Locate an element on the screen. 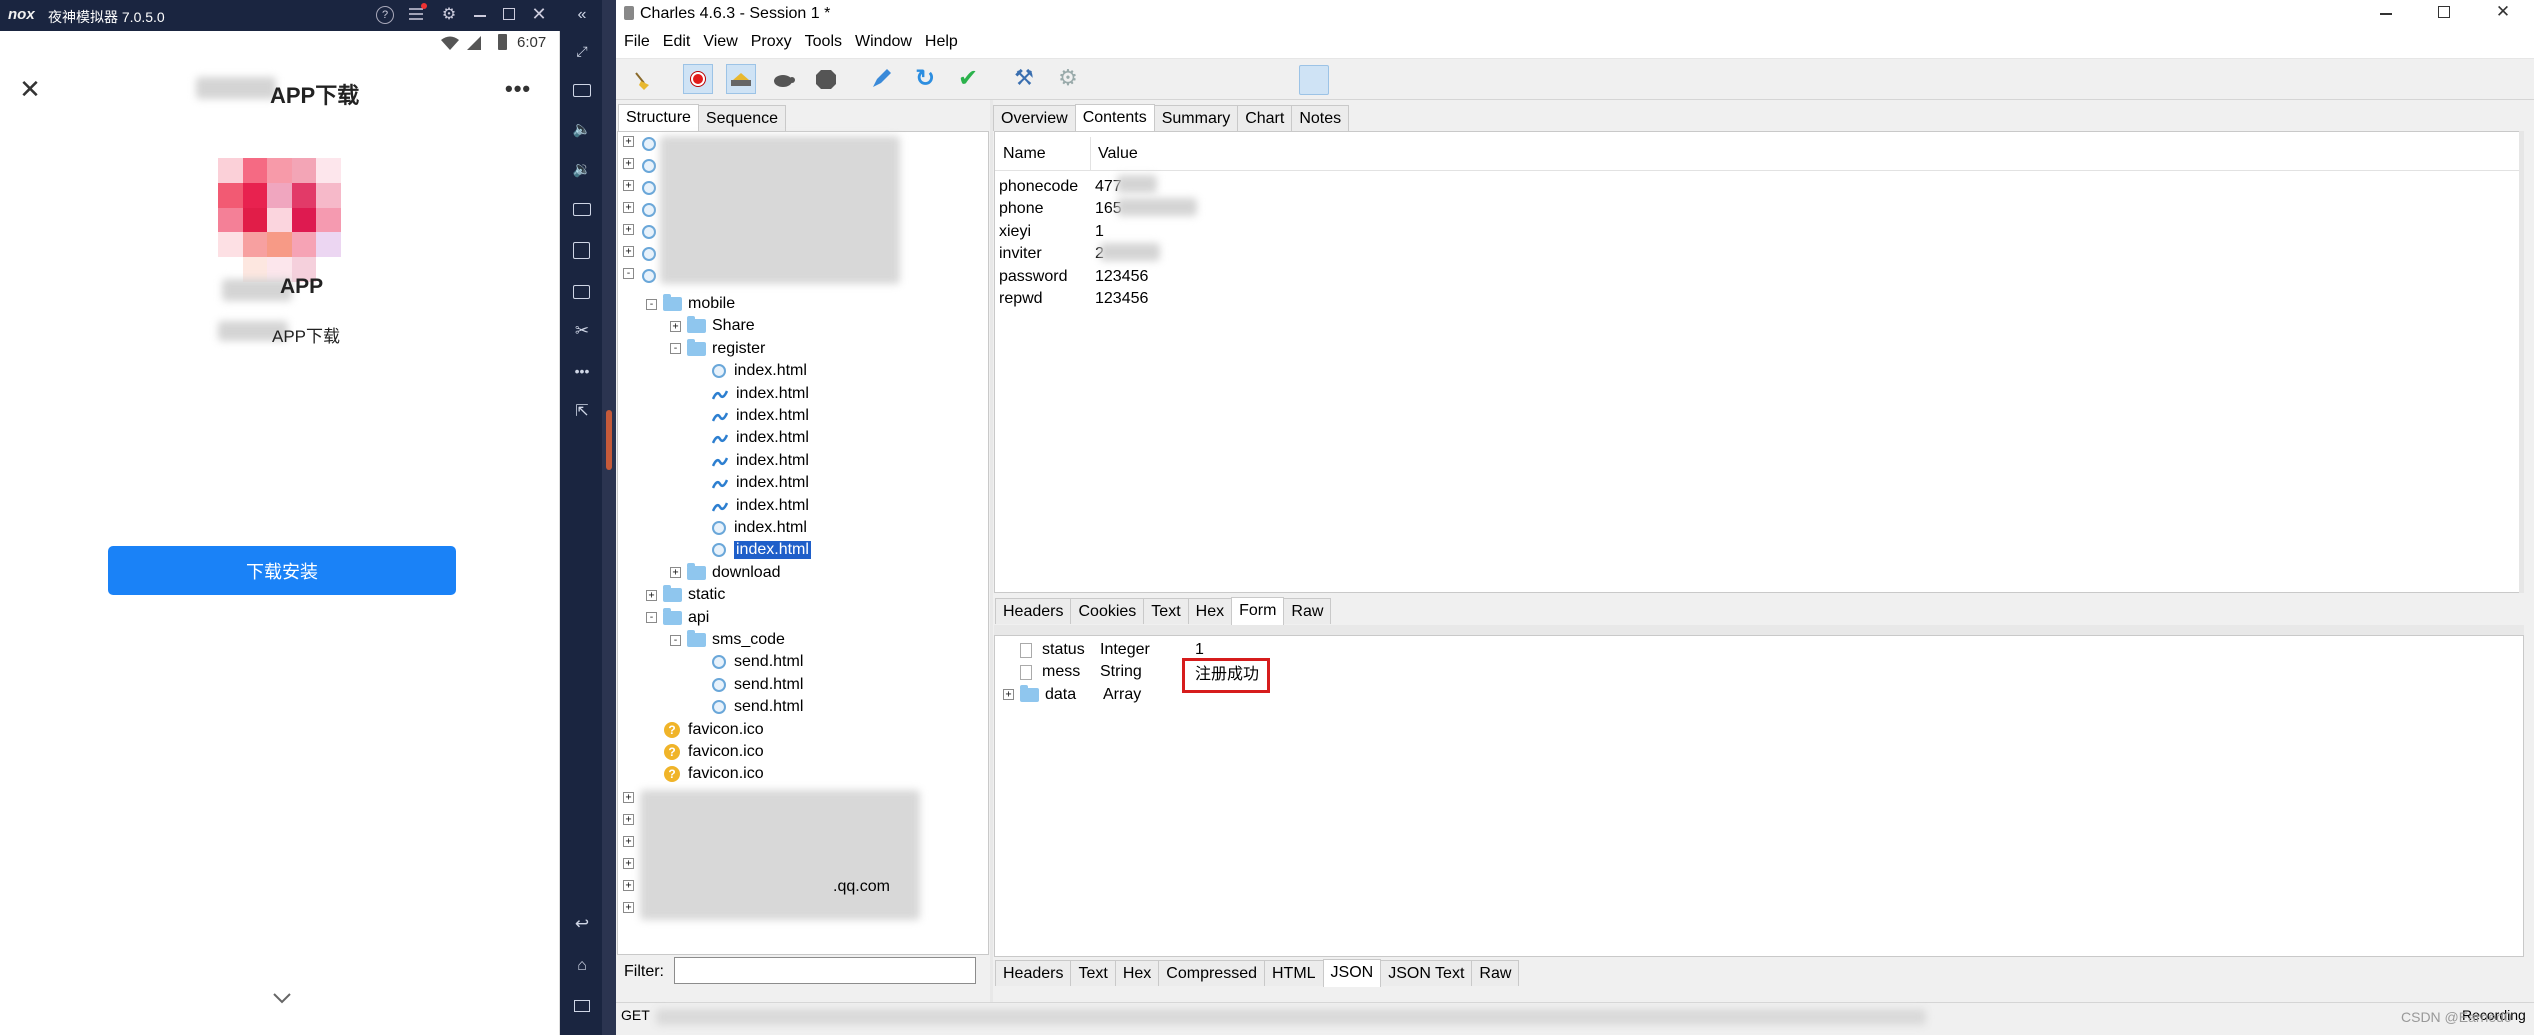  tab-chart: Chart is located at coordinates (1265, 118).